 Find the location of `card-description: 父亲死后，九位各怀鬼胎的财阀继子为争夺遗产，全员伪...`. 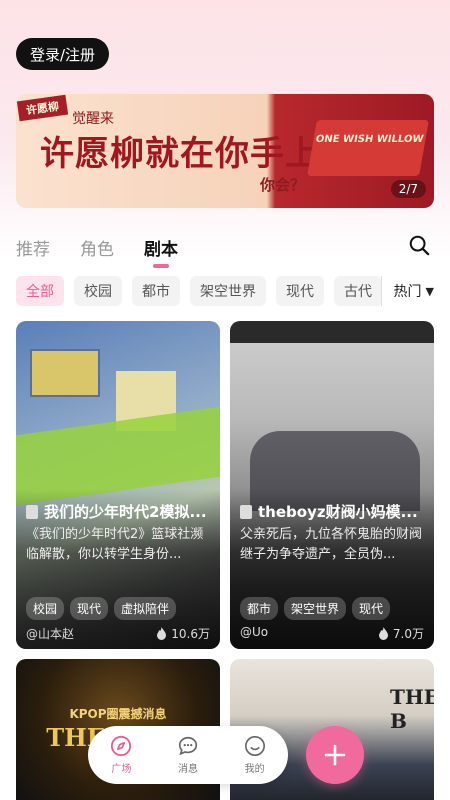

card-description: 父亲死后，九位各怀鬼胎的财阀继子为争夺遗产，全员伪... is located at coordinates (331, 544).